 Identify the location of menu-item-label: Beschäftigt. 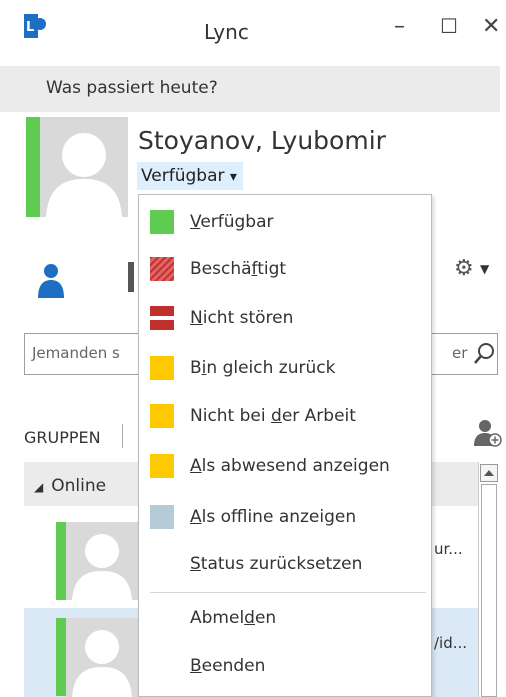
(238, 269).